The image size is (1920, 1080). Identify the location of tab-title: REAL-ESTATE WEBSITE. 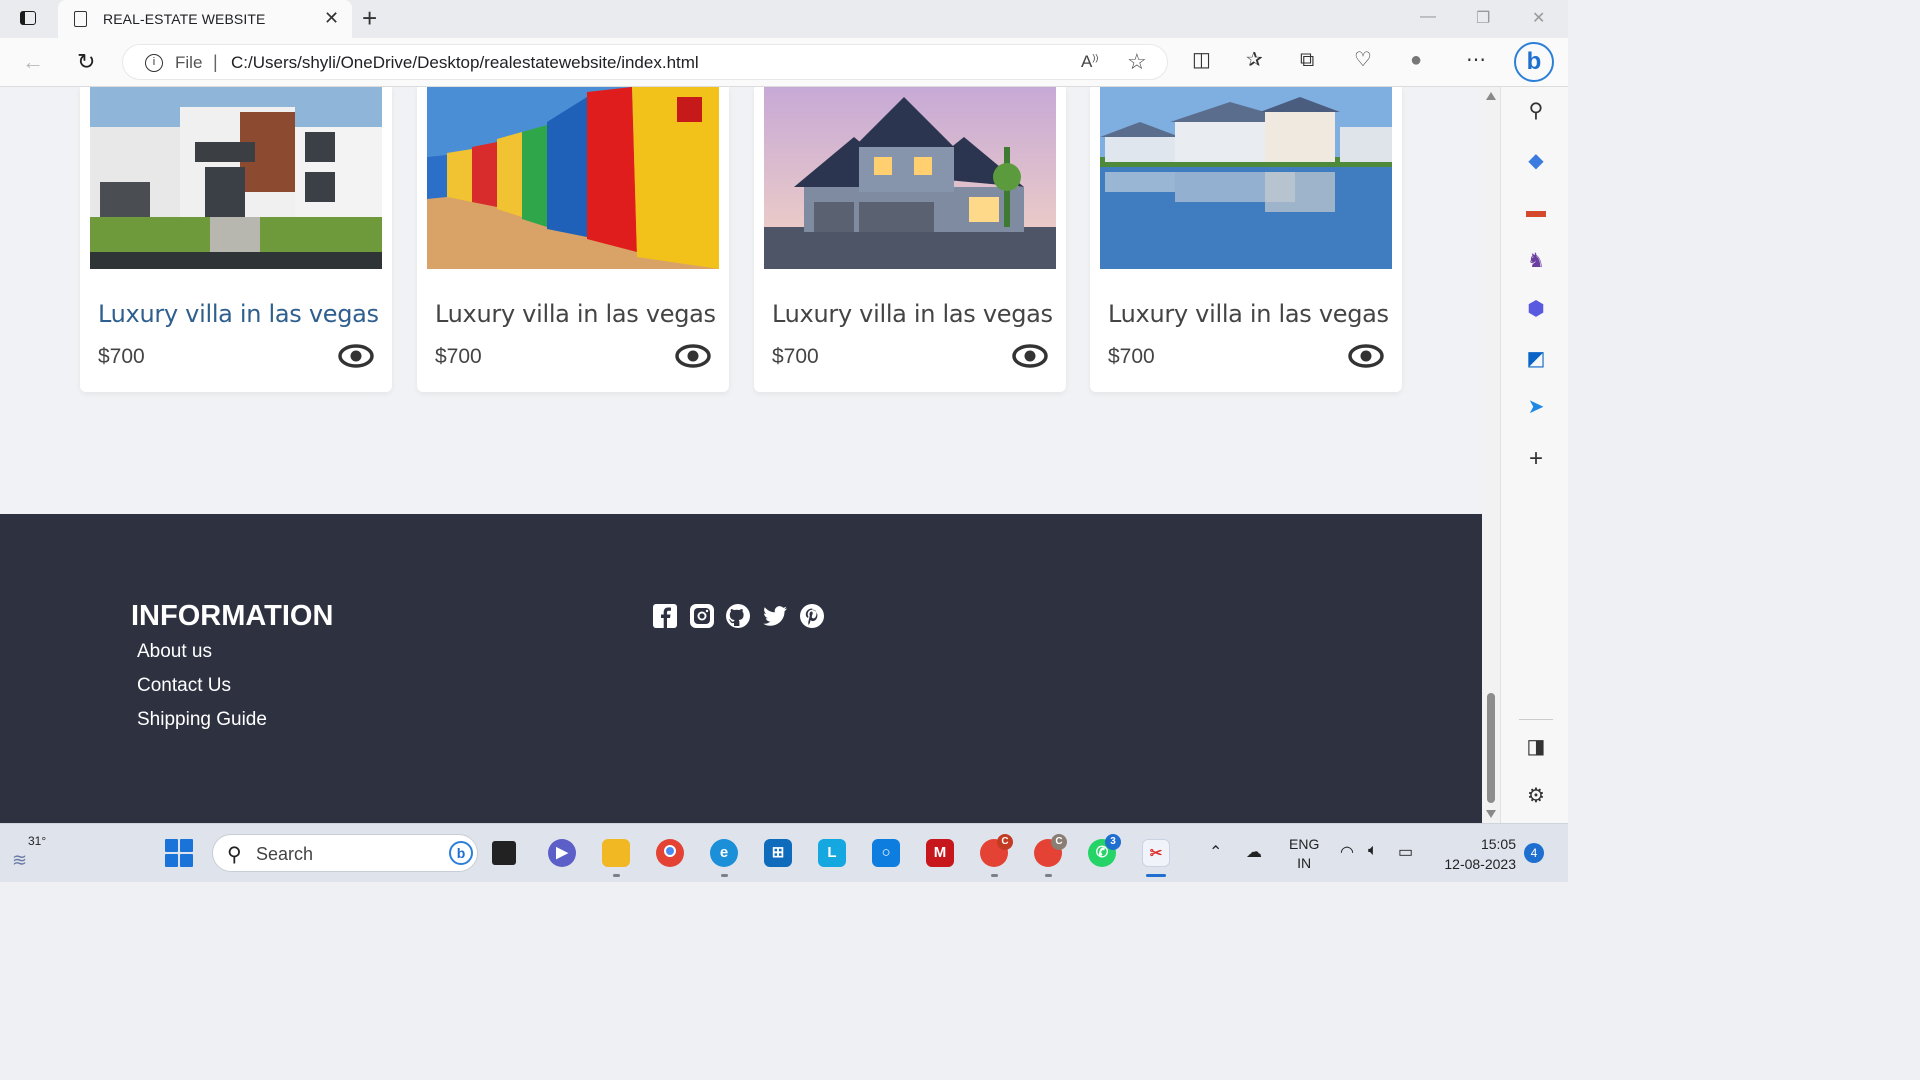
(184, 19).